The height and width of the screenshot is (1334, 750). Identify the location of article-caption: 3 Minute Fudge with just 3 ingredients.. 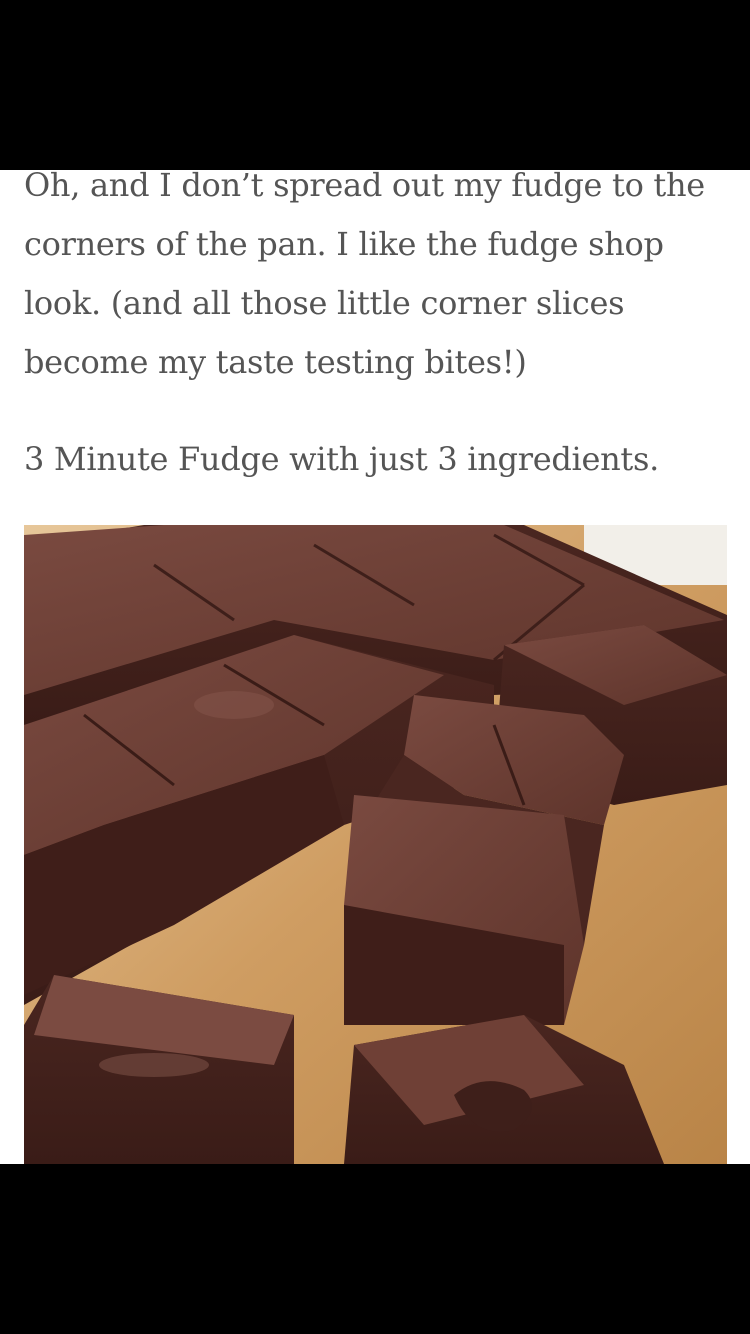
(341, 459).